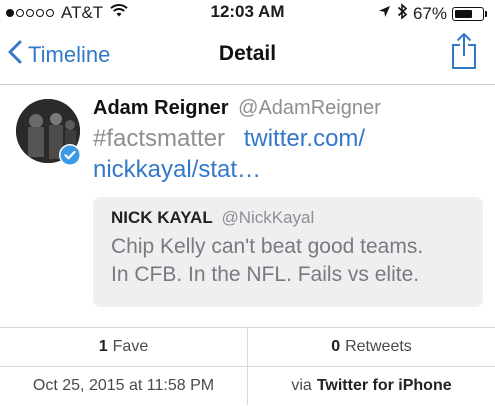 The image size is (495, 406). Describe the element at coordinates (48, 132) in the screenshot. I see `avatar-container` at that location.